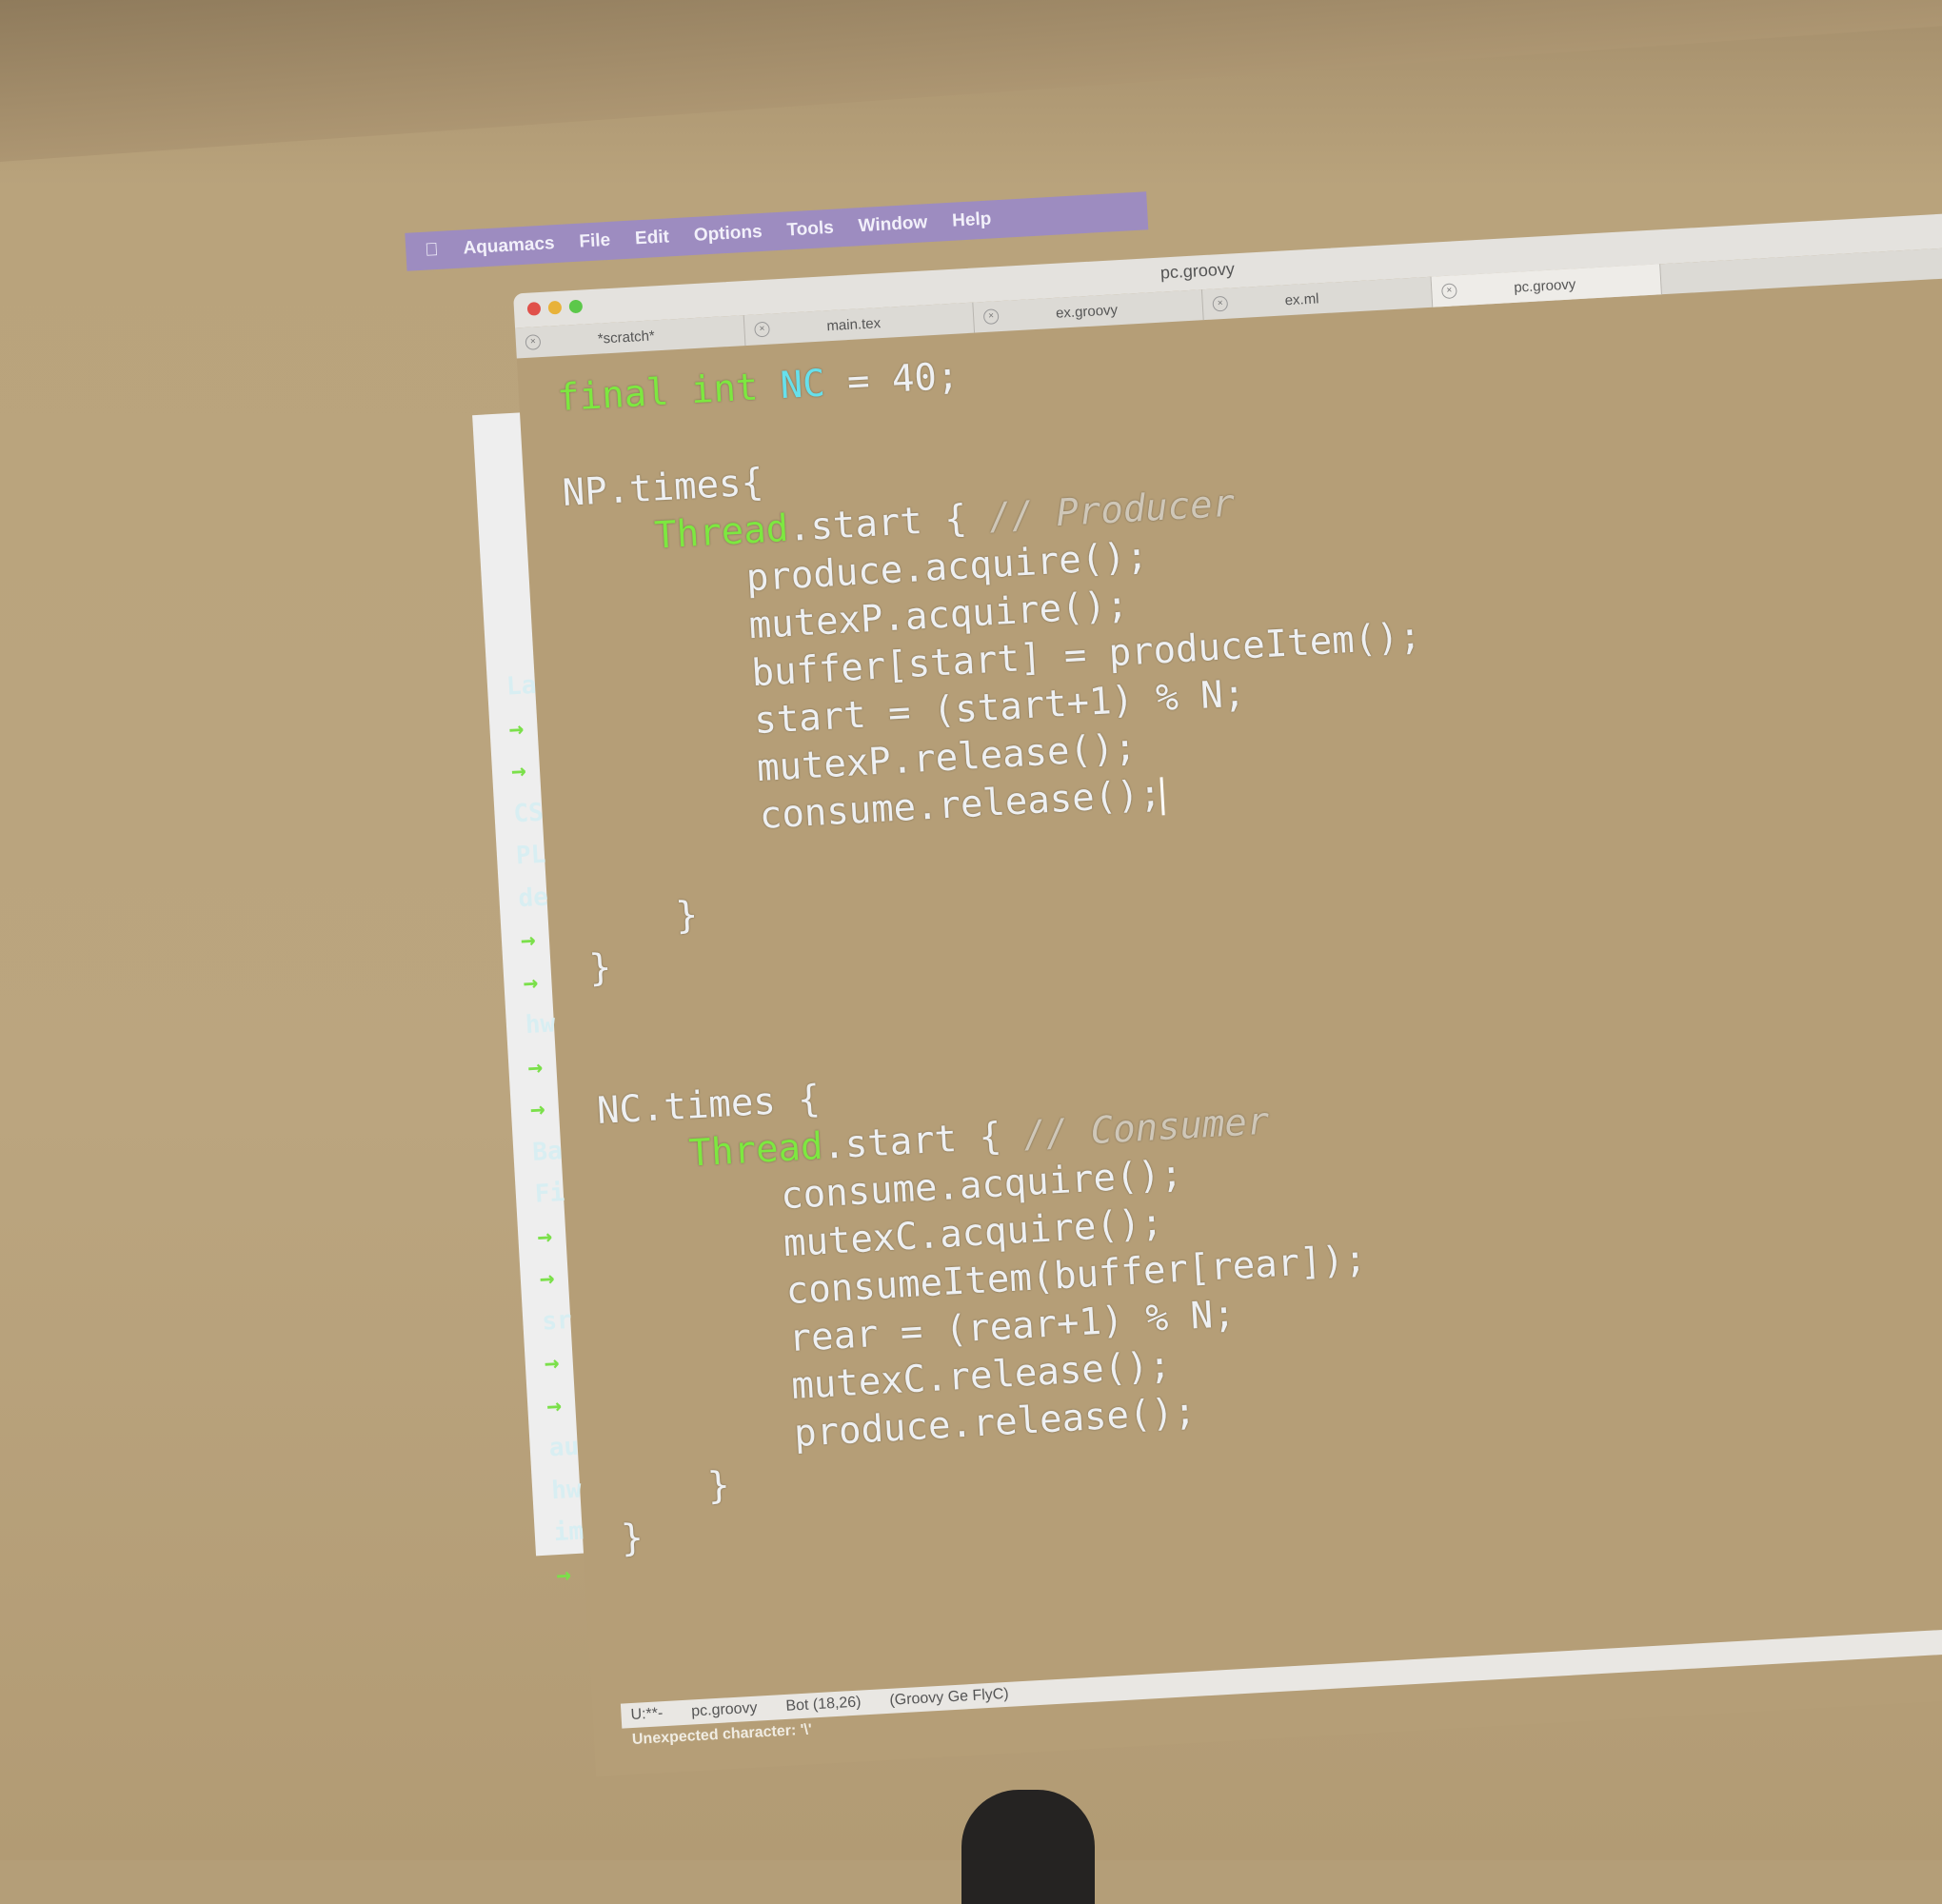 The height and width of the screenshot is (1904, 1942). I want to click on menu-aquamacs: Aquamacs, so click(509, 246).